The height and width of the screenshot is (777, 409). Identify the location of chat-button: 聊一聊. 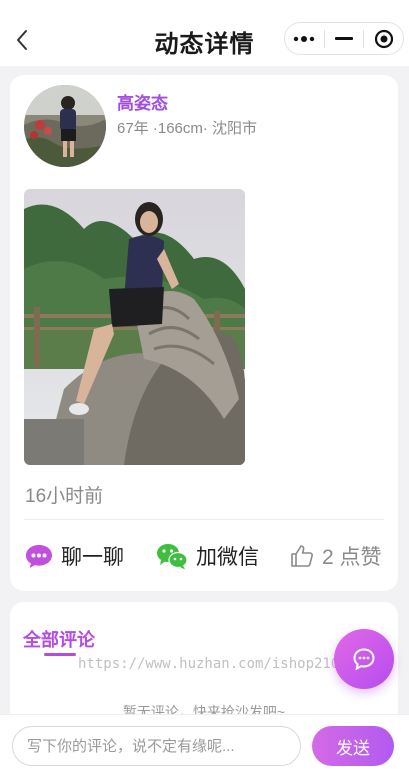
(74, 556).